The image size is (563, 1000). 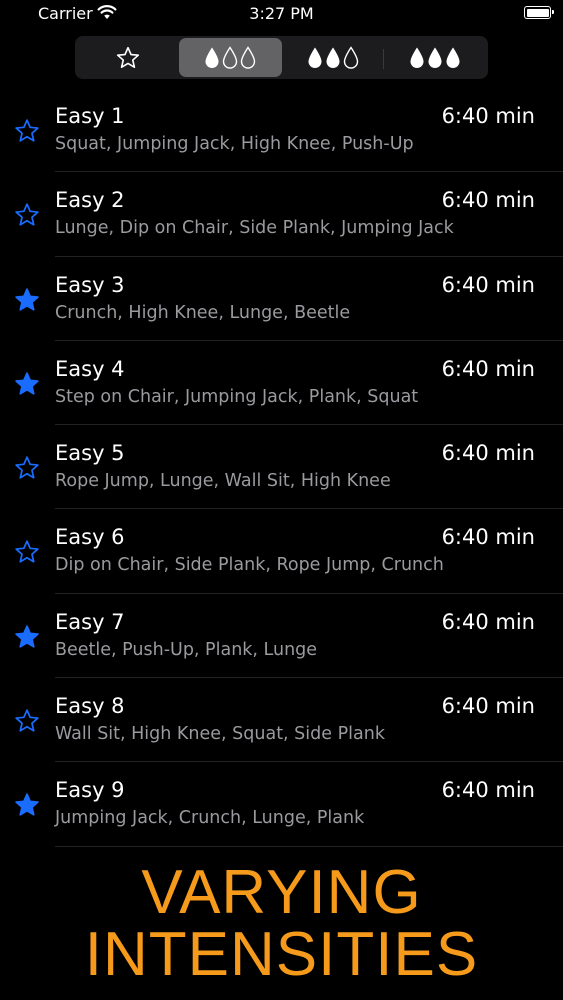 I want to click on workout-exercises: Squat, Jumping Jack, High Knee, Push-Up, so click(x=234, y=144).